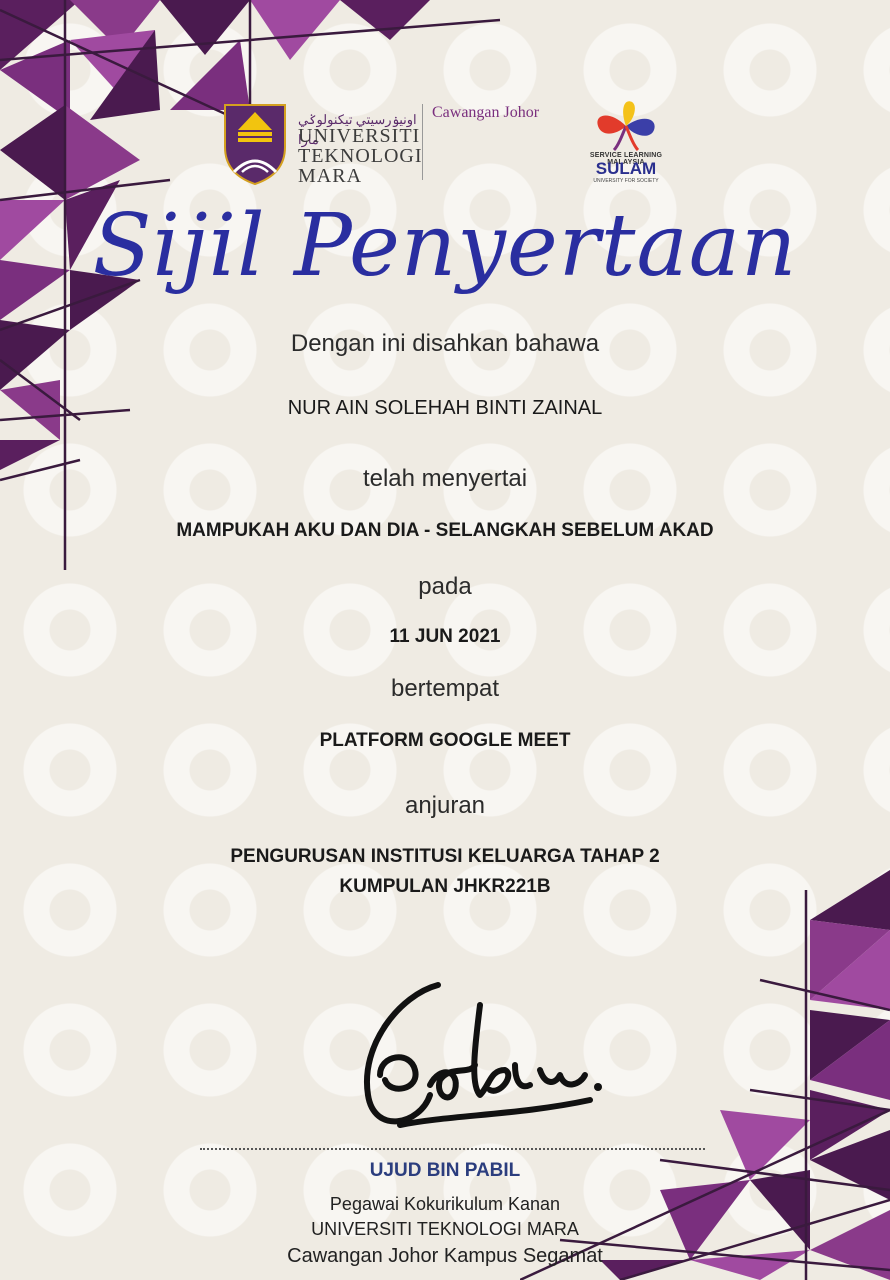 The image size is (890, 1280). Describe the element at coordinates (452, 1149) in the screenshot. I see `signature-line` at that location.